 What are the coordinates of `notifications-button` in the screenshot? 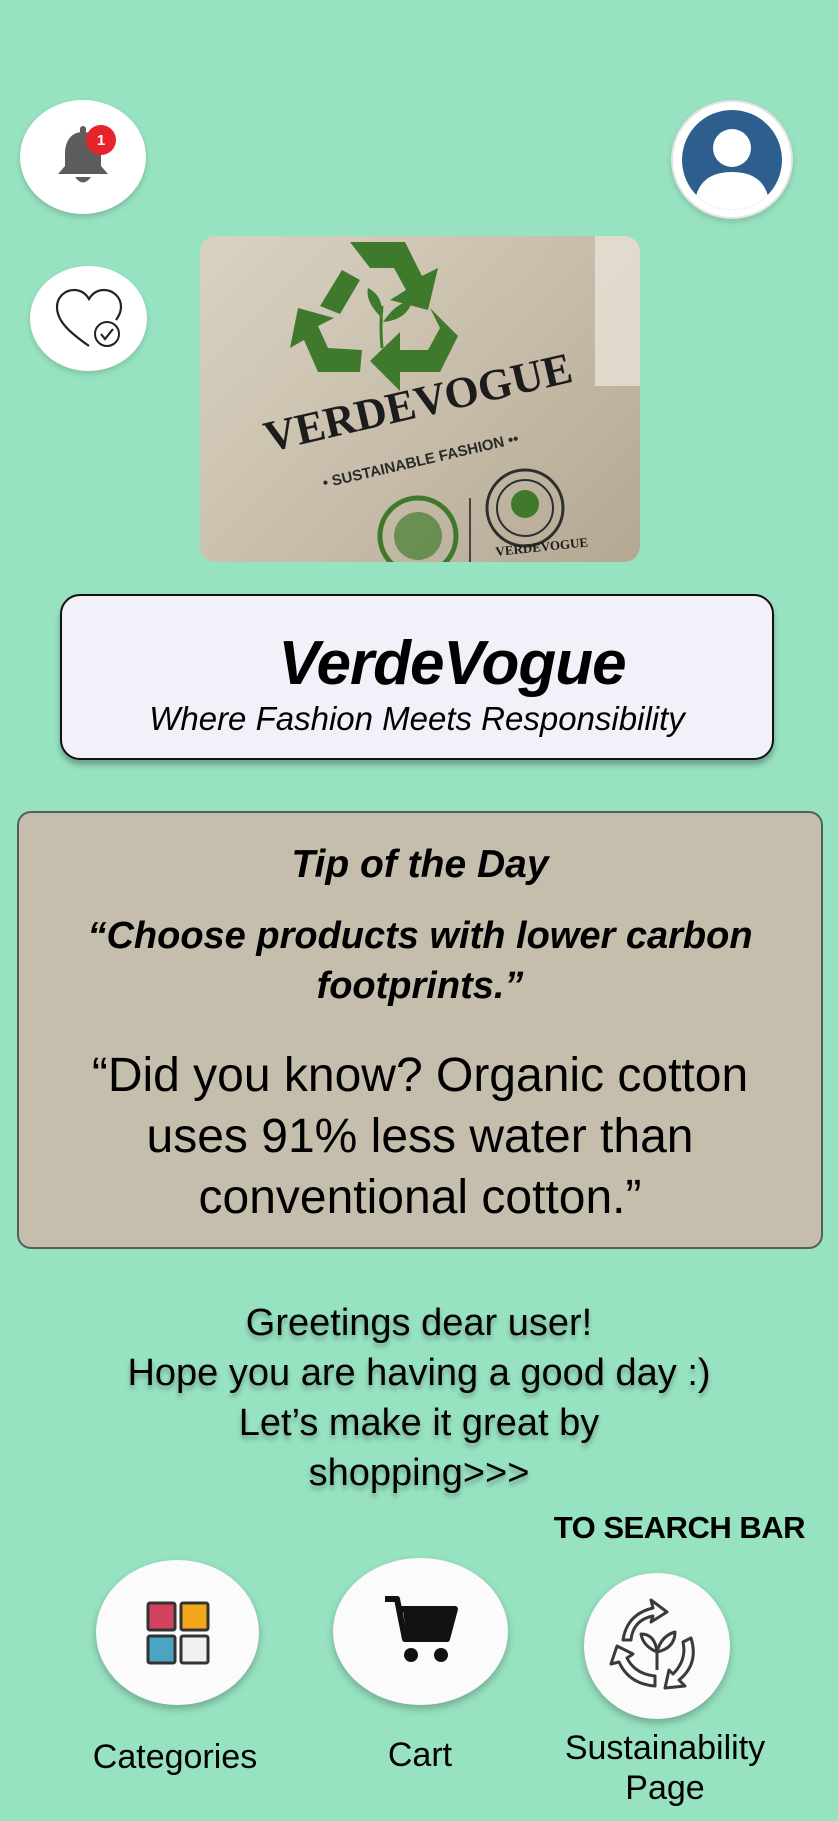 It's located at (83, 157).